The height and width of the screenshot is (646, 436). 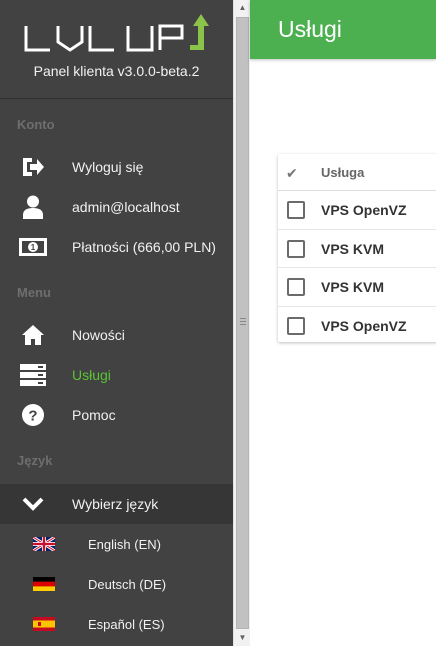 What do you see at coordinates (91, 375) in the screenshot?
I see `sidebar-item-label: Usługi` at bounding box center [91, 375].